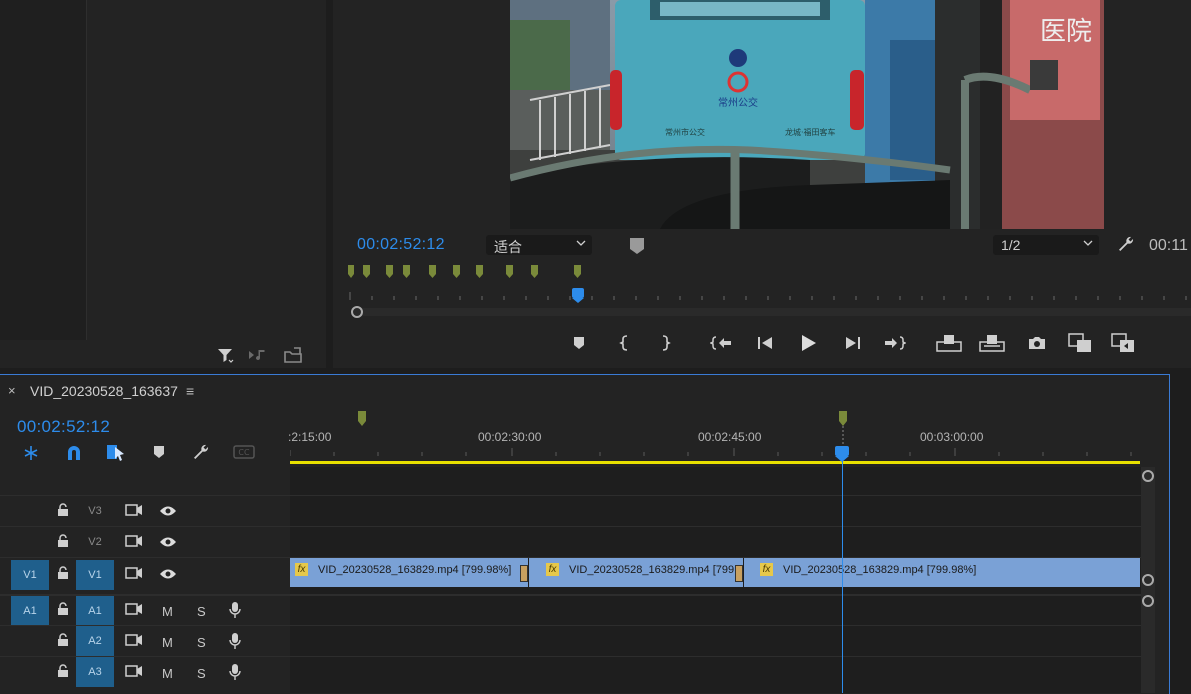 This screenshot has width=1191, height=694. I want to click on ad-text: 医院, so click(1066, 32).